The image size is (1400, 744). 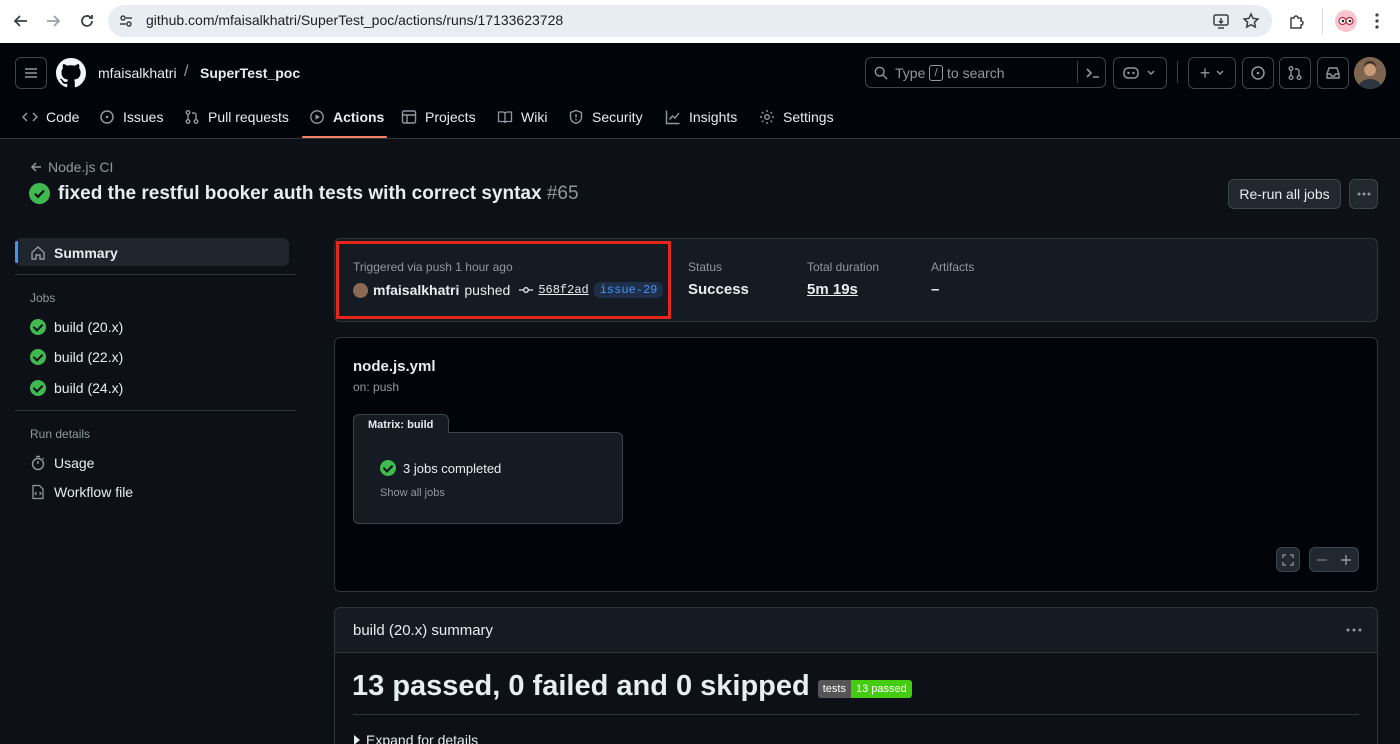 What do you see at coordinates (21, 21) in the screenshot?
I see `back-arrow-icon` at bounding box center [21, 21].